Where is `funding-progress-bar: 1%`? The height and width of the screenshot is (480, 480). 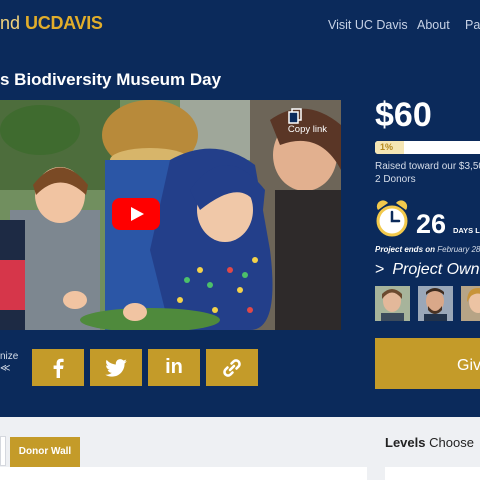 funding-progress-bar: 1% is located at coordinates (427, 147).